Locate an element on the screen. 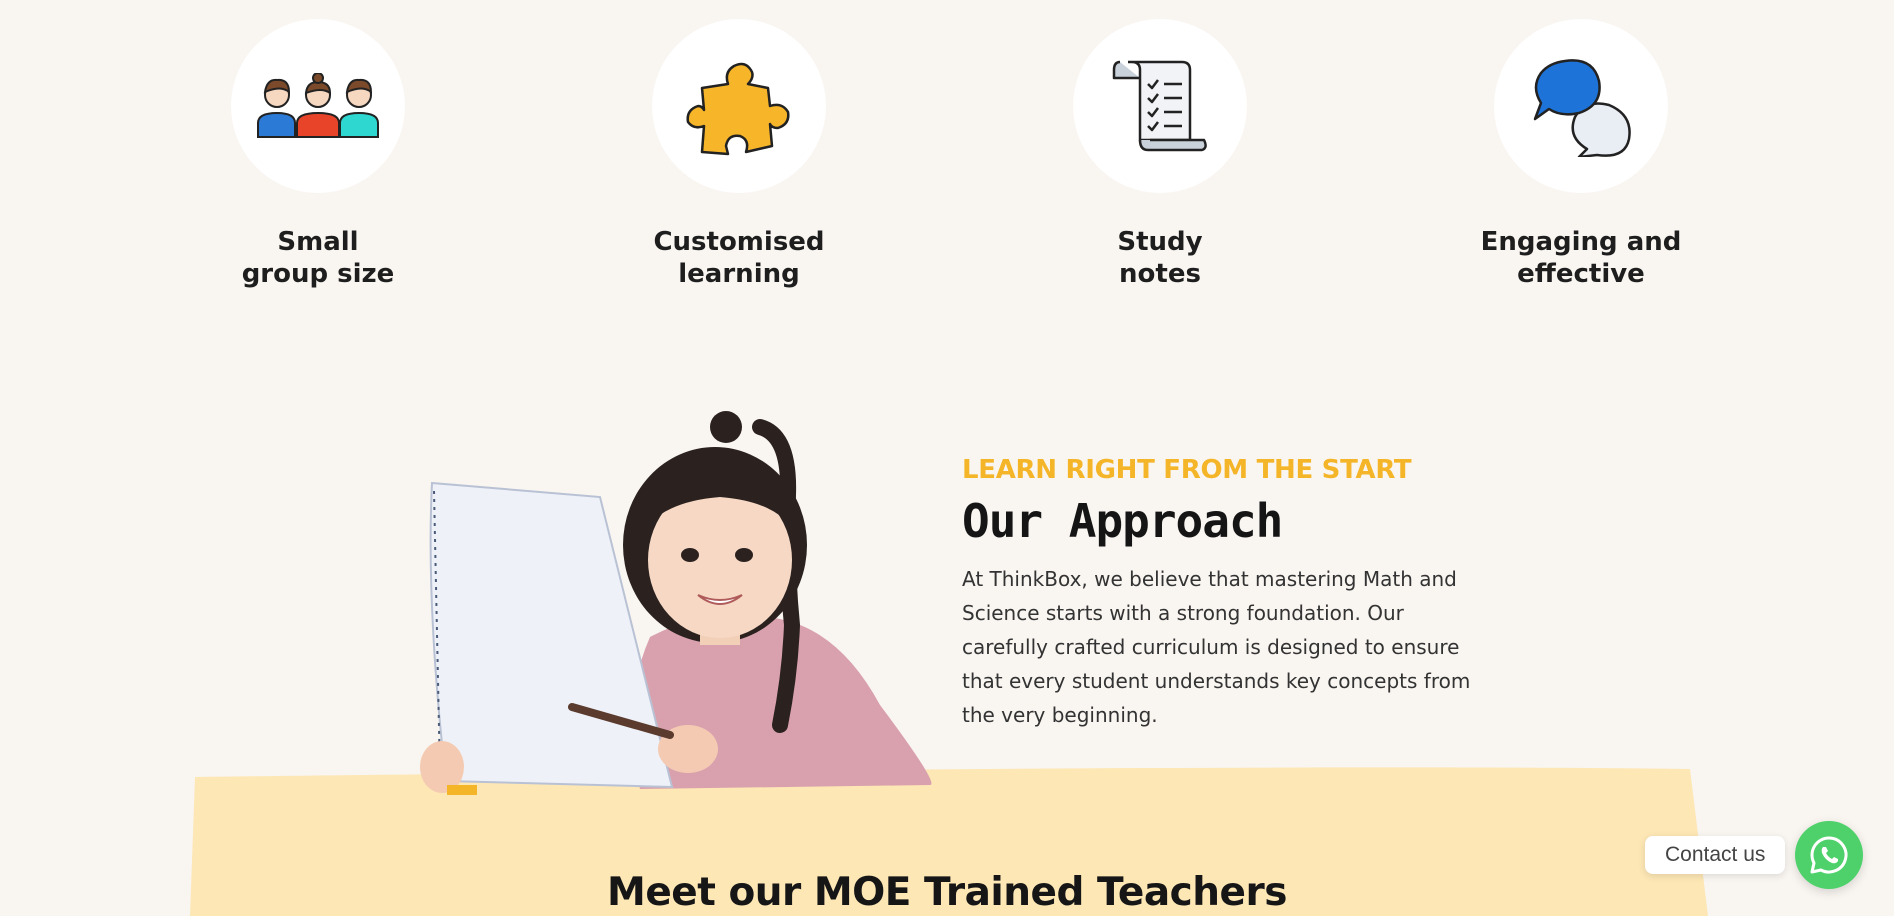 This screenshot has height=916, width=1894. chat-bubbles-icon is located at coordinates (1582, 108).